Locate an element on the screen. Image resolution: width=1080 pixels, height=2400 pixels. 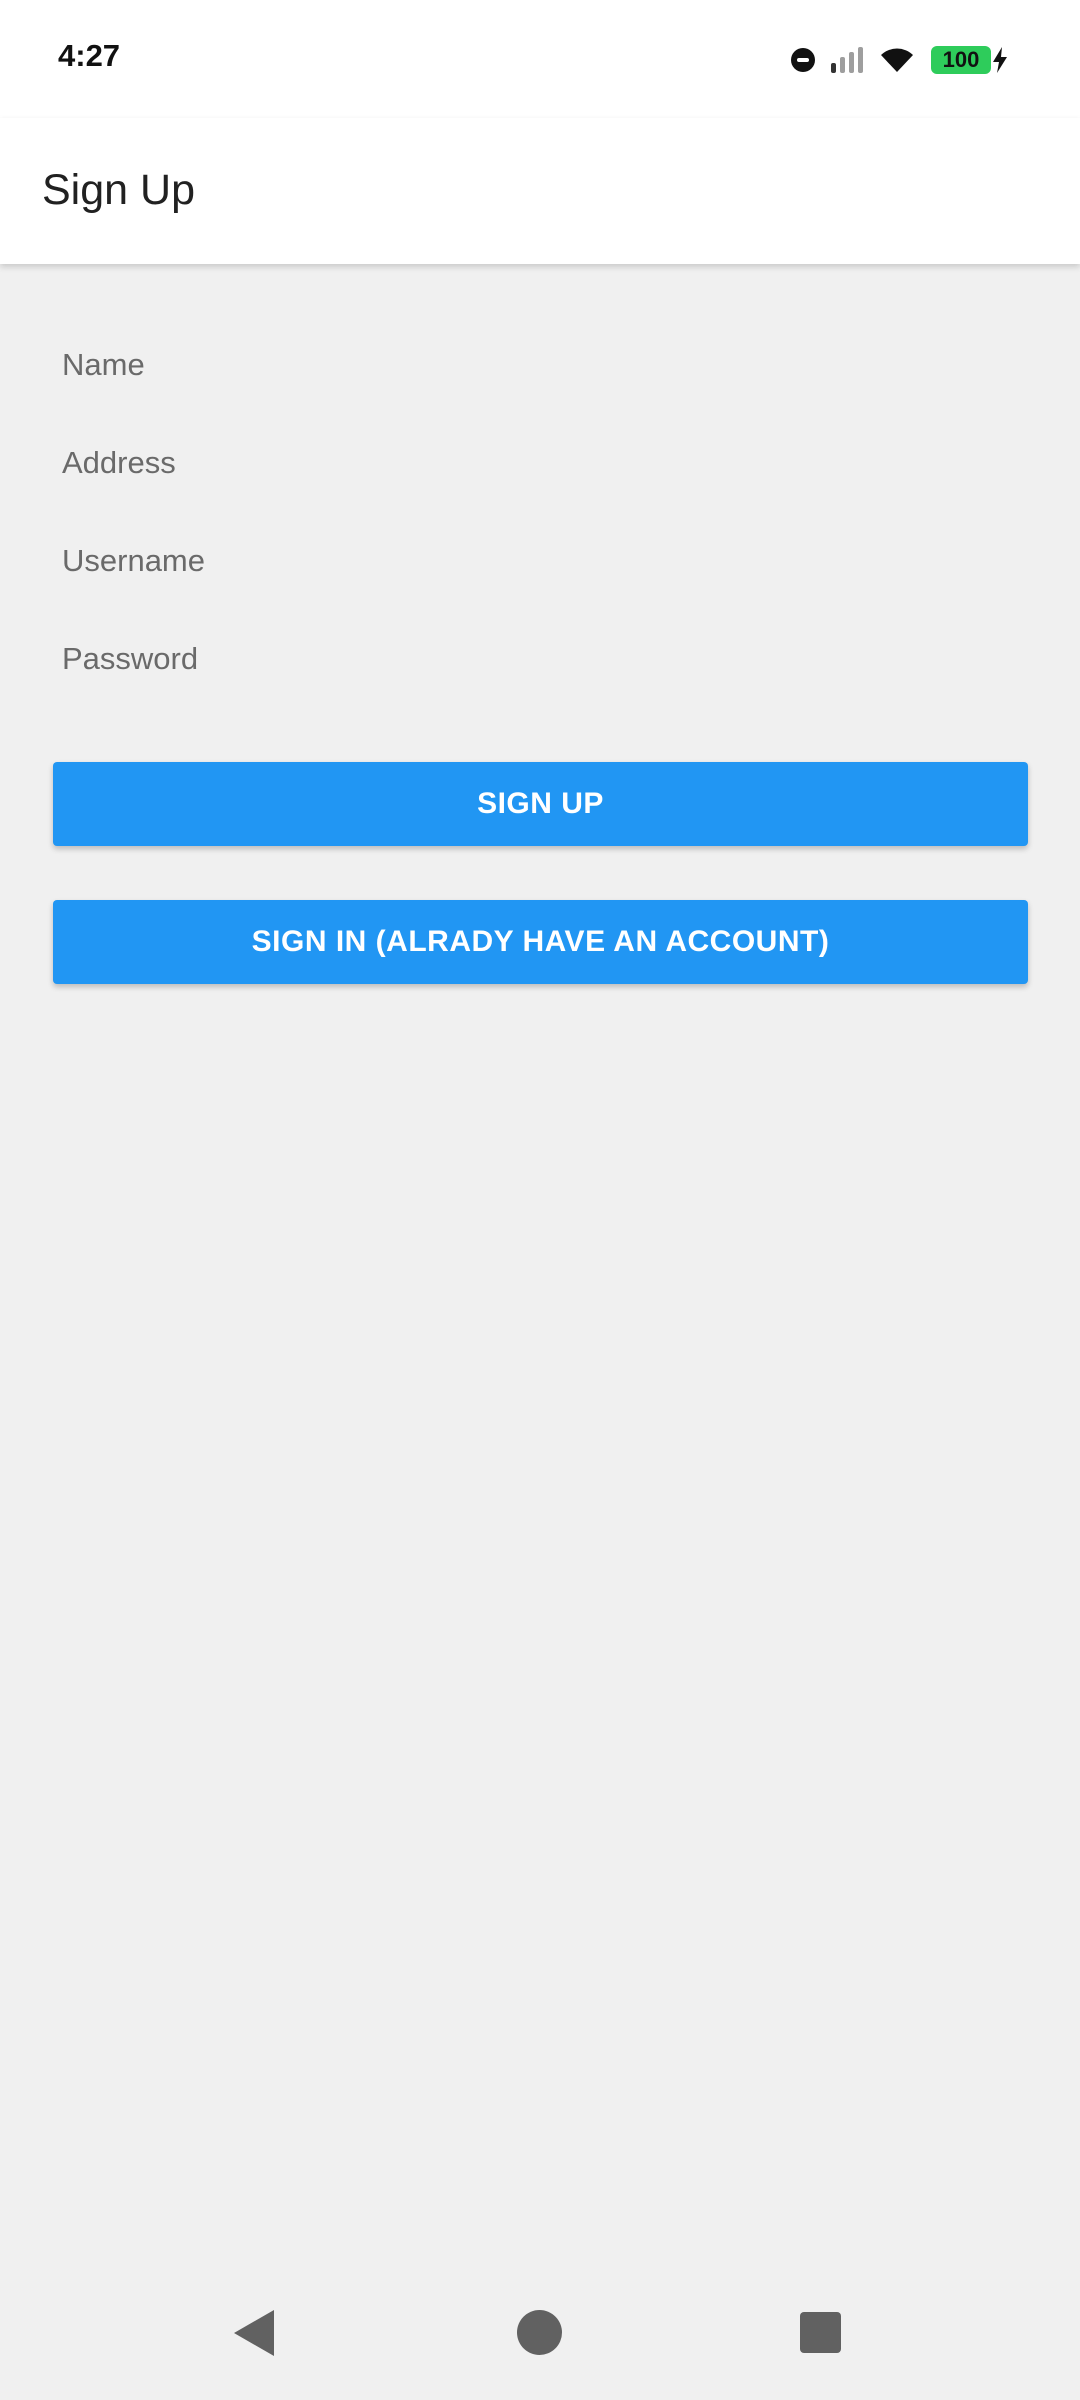
name-field-container is located at coordinates (542, 365).